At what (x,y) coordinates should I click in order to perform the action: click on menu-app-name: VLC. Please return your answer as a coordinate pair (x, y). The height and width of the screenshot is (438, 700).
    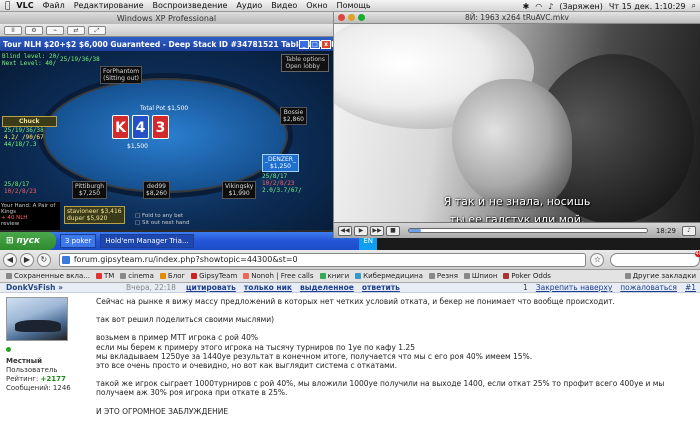
    Looking at the image, I should click on (24, 5).